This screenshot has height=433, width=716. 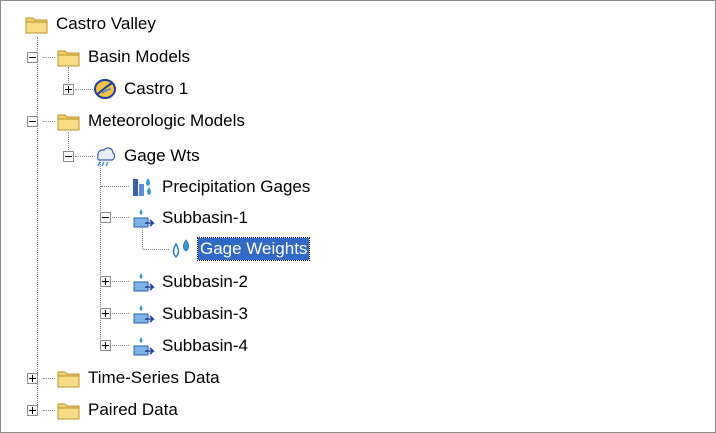 I want to click on tree-node-label: Meteorologic Models, so click(x=166, y=120).